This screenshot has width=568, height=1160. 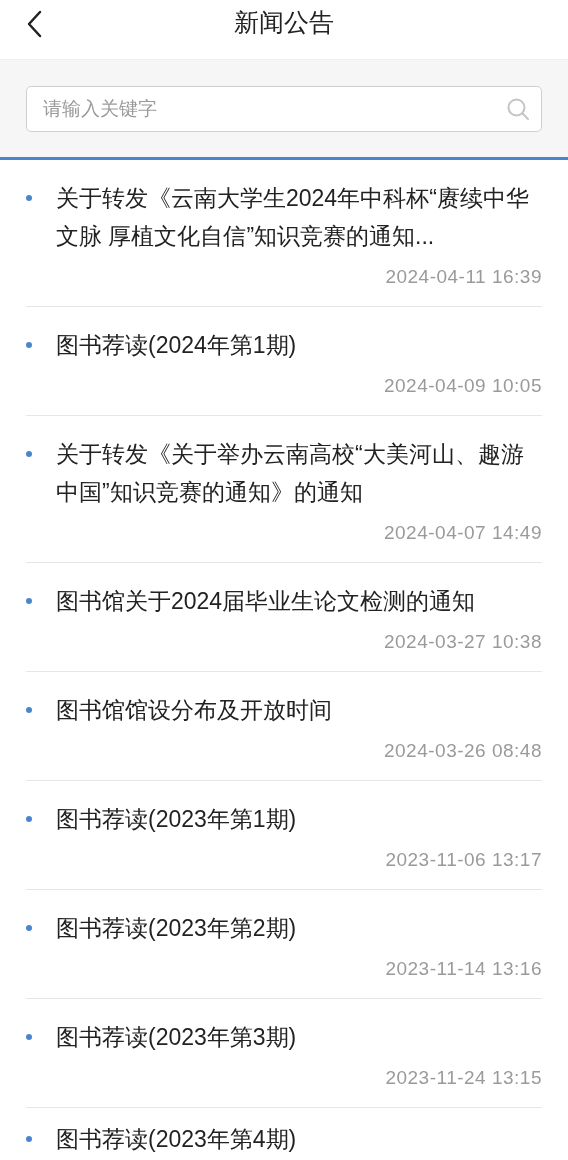 What do you see at coordinates (266, 601) in the screenshot?
I see `news-title: 图书馆关于2024届毕业生论文检测的通知` at bounding box center [266, 601].